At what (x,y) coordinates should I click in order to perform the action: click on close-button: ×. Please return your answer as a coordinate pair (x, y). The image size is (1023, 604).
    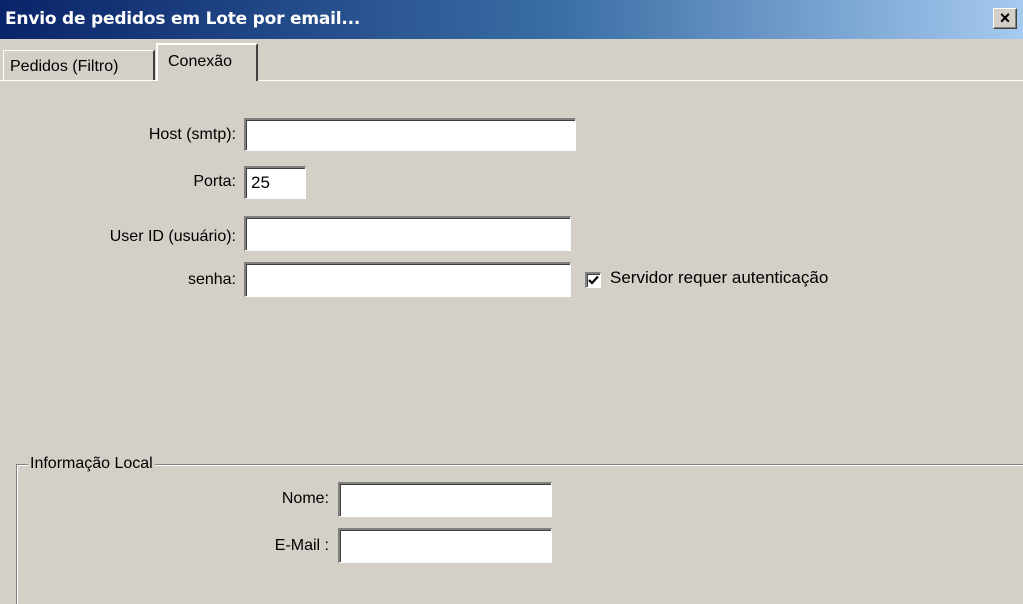
    Looking at the image, I should click on (1005, 18).